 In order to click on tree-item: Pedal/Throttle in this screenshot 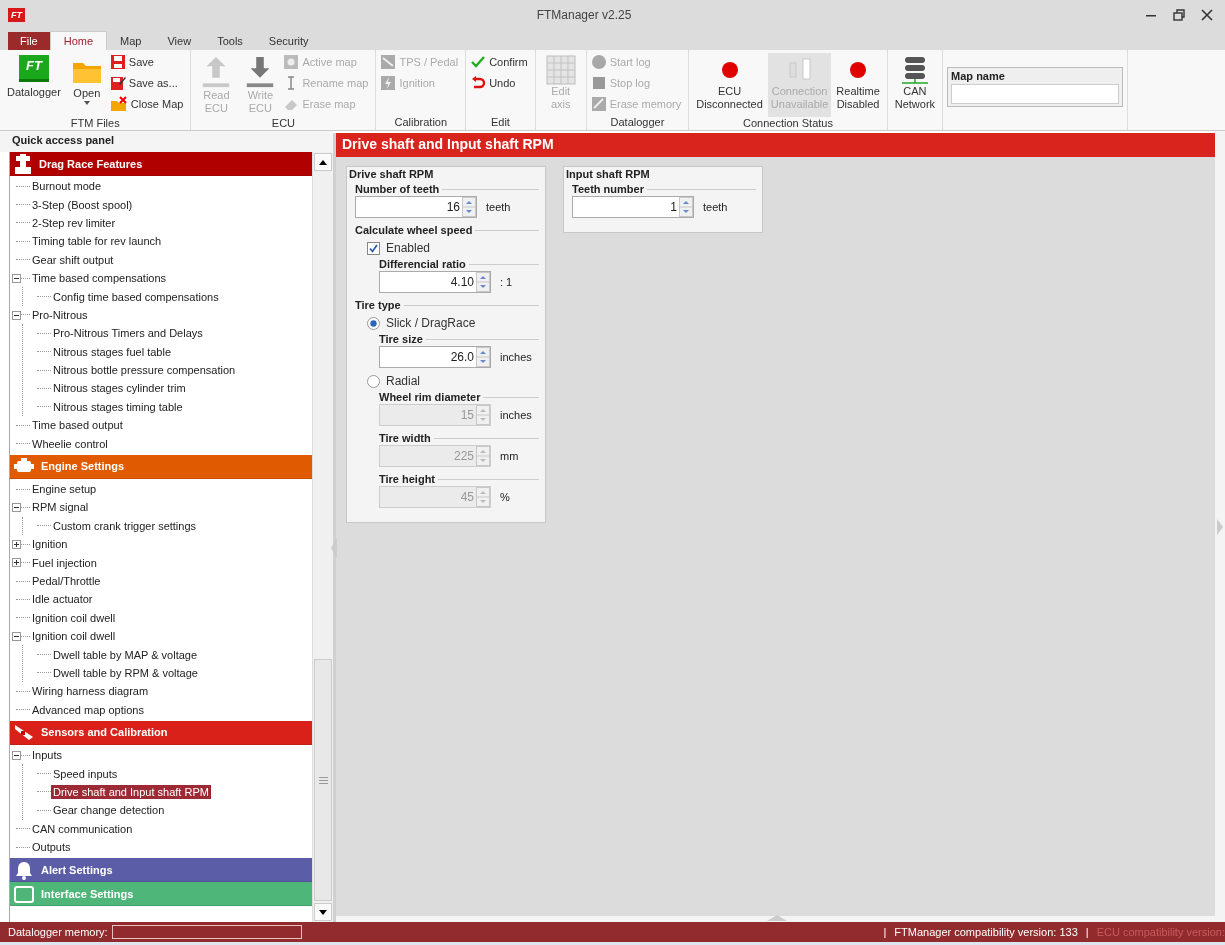, I will do `click(66, 581)`.